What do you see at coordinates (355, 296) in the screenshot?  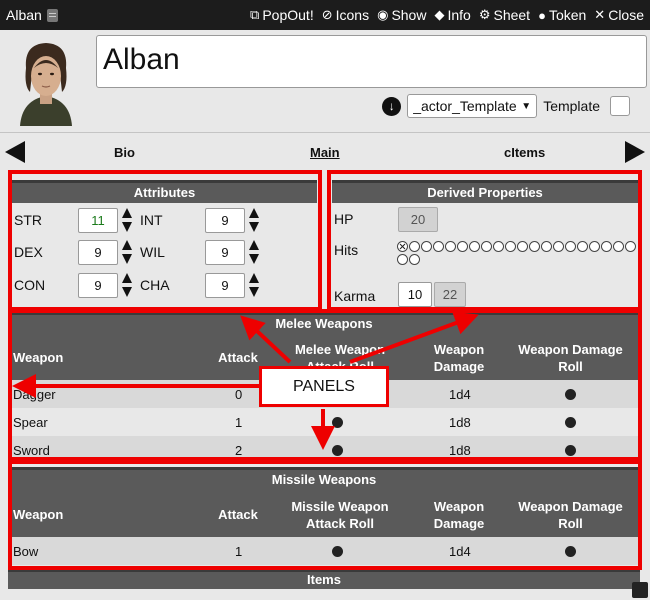 I see `karma-label: Karma` at bounding box center [355, 296].